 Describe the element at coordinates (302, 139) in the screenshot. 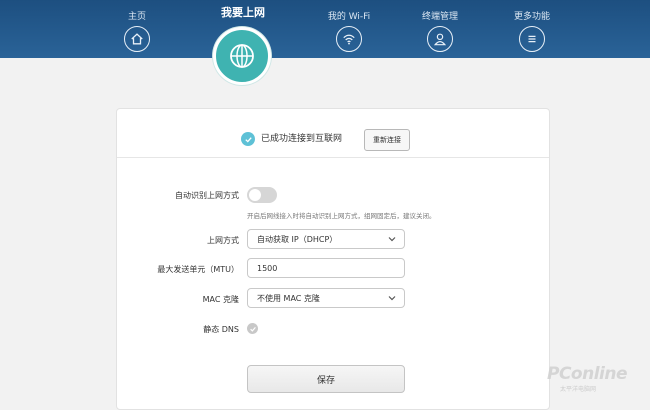

I see `connection-status-text: 已成功连接到互联网` at that location.